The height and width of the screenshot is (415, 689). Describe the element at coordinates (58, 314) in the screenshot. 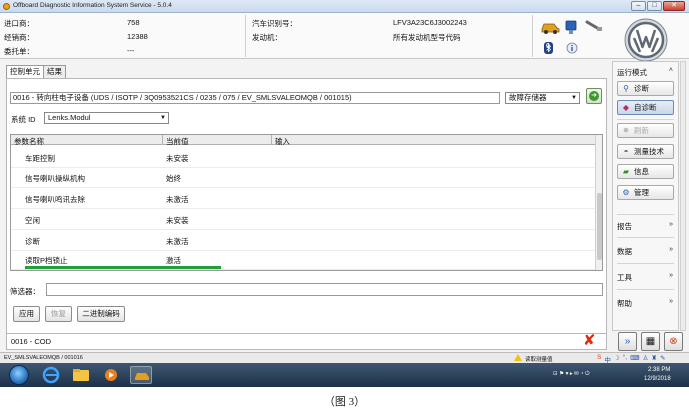

I see `restore-button: 恢复` at that location.